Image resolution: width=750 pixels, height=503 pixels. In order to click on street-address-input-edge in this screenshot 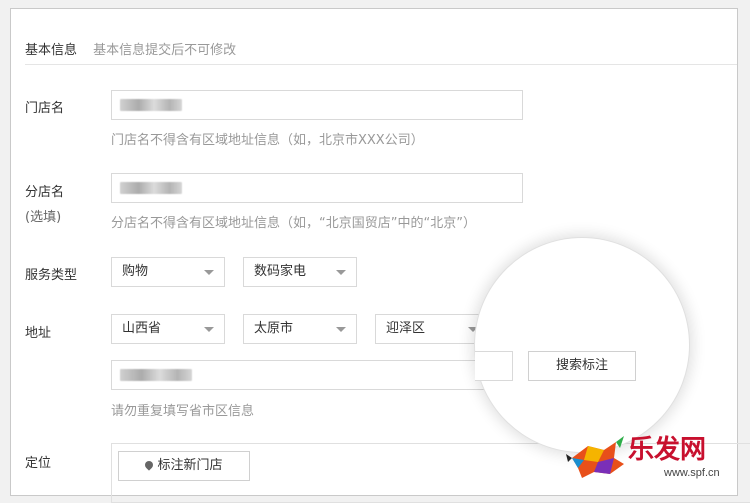, I will do `click(494, 366)`.